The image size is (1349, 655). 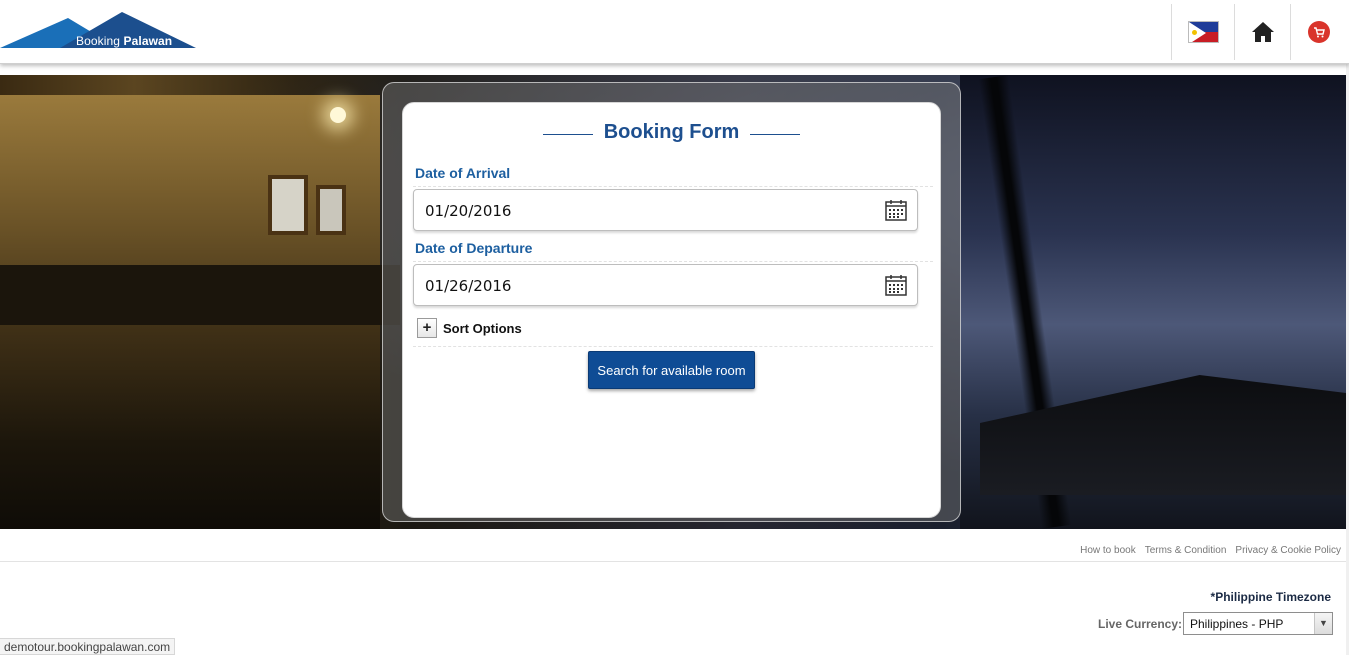 I want to click on chevron-down-icon: ▼, so click(x=1323, y=623).